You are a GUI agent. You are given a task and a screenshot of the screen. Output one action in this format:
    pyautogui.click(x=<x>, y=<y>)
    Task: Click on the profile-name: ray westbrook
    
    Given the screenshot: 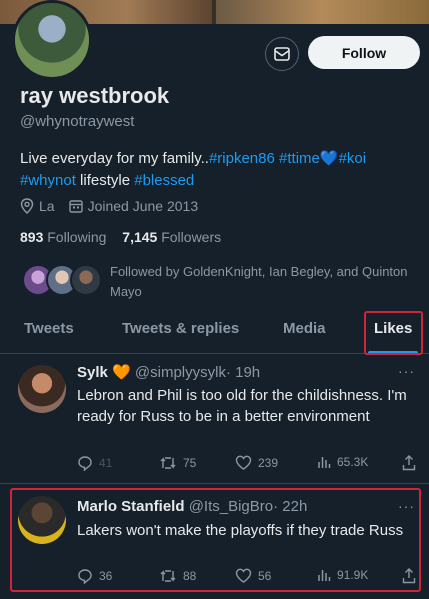 What is the action you would take?
    pyautogui.click(x=95, y=95)
    